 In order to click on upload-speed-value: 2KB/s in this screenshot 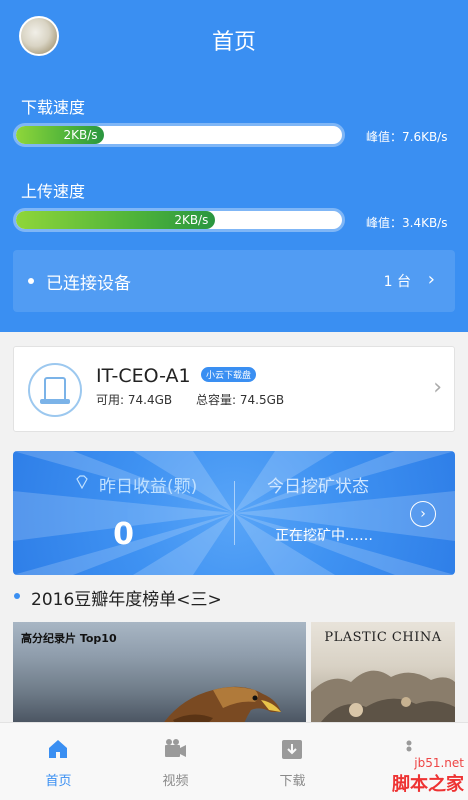, I will do `click(191, 220)`.